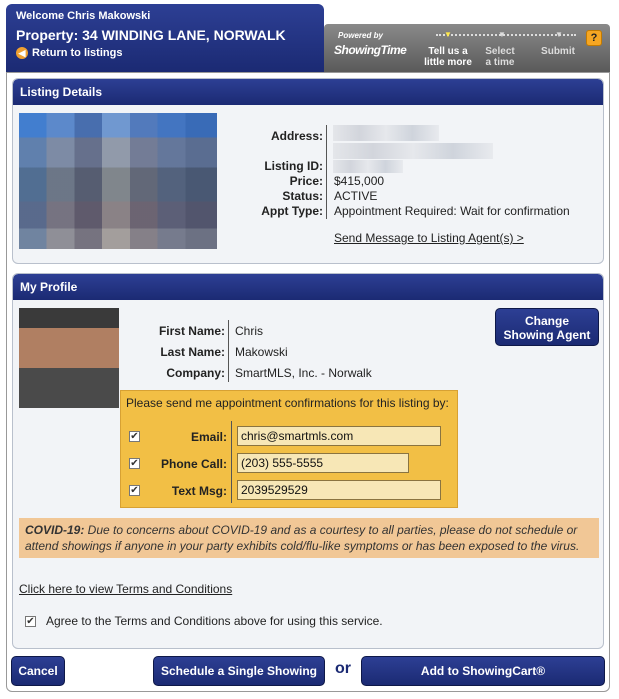 This screenshot has height=699, width=619. I want to click on change-showing-agent-button: Change Showing Agent, so click(547, 327).